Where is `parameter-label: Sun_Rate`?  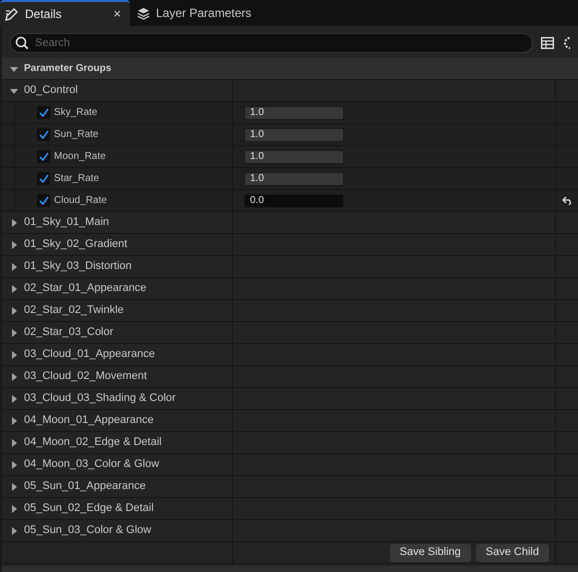
parameter-label: Sun_Rate is located at coordinates (76, 135).